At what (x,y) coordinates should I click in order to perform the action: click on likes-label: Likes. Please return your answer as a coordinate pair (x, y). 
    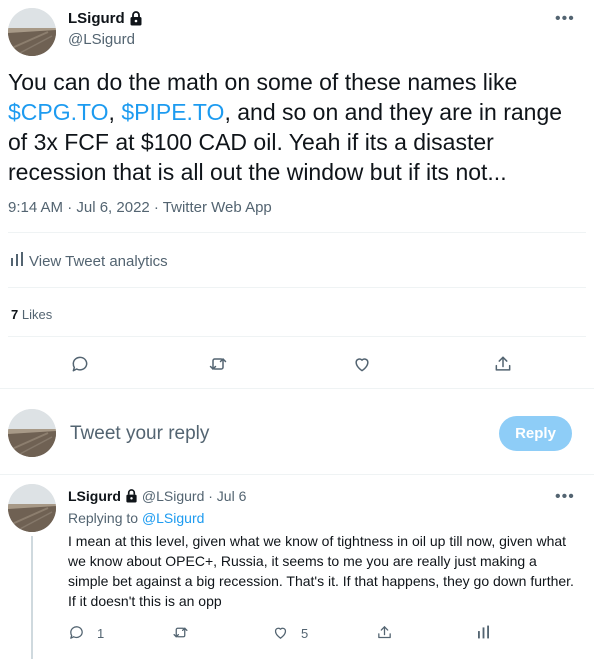
    Looking at the image, I should click on (37, 314).